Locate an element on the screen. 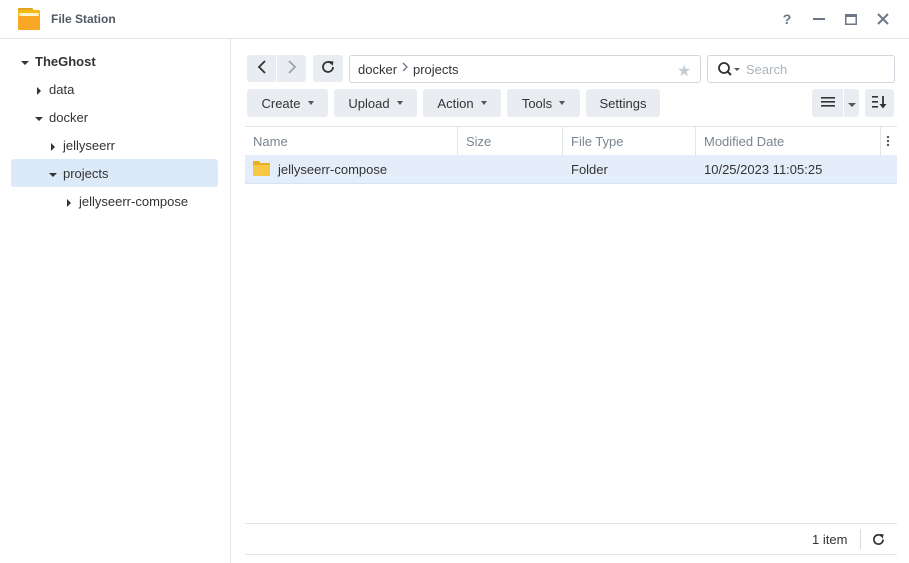 The image size is (909, 563). folder-icon is located at coordinates (261, 170).